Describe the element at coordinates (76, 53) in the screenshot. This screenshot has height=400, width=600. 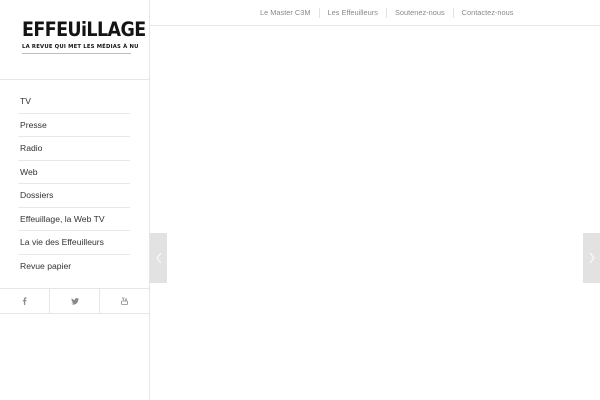
I see `logo-divider` at that location.